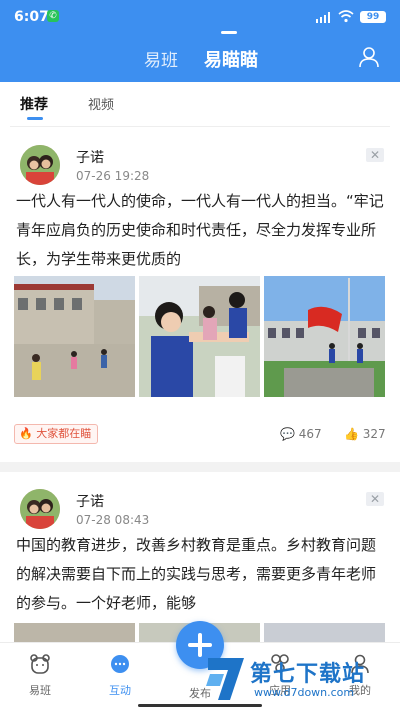 This screenshot has height=711, width=400. Describe the element at coordinates (229, 32) in the screenshot. I see `active-tab-indicator` at that location.